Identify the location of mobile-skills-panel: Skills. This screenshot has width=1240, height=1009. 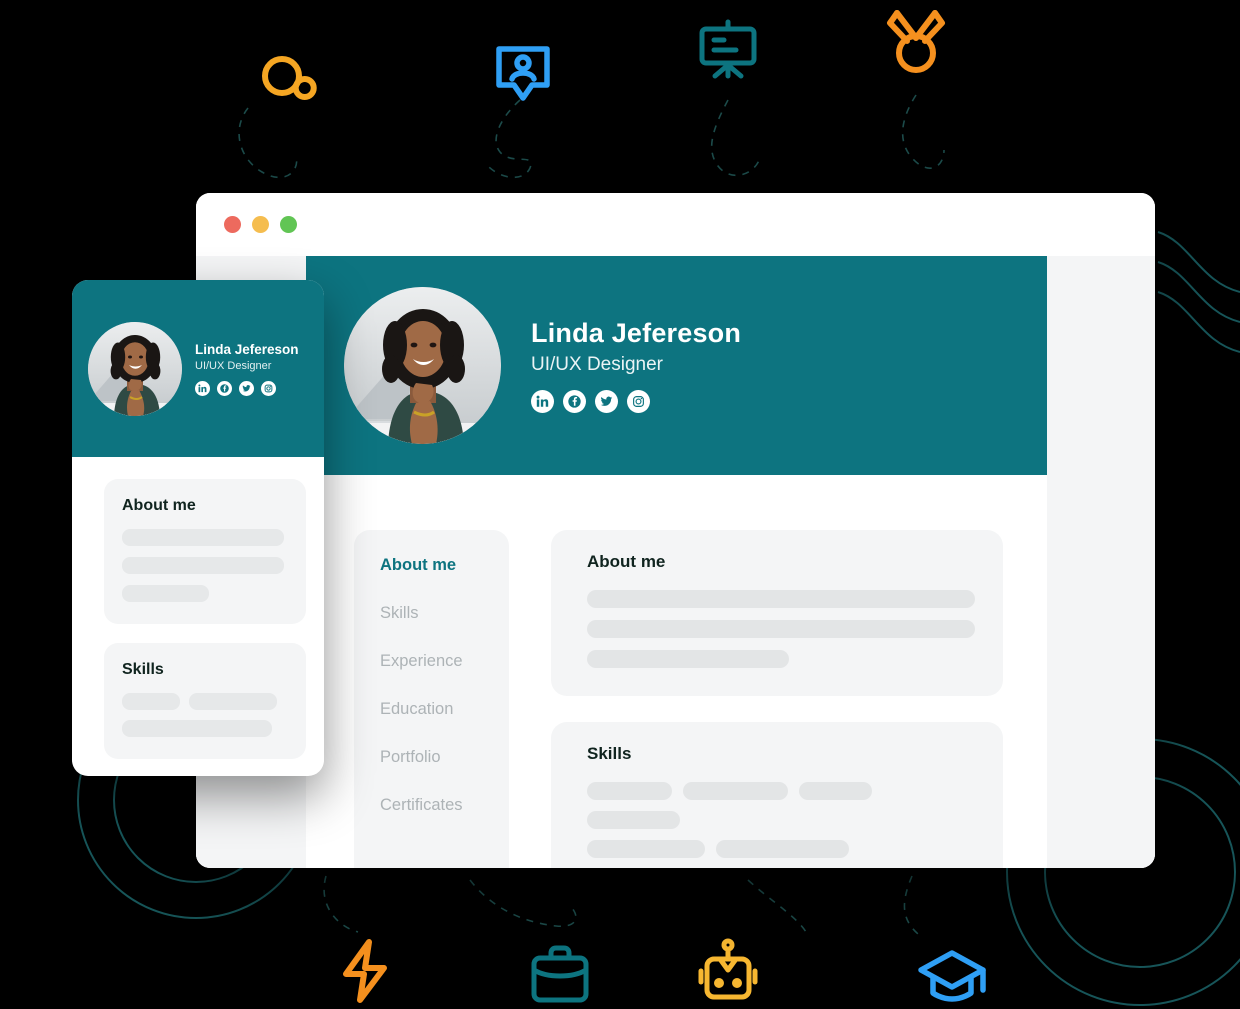
(205, 701).